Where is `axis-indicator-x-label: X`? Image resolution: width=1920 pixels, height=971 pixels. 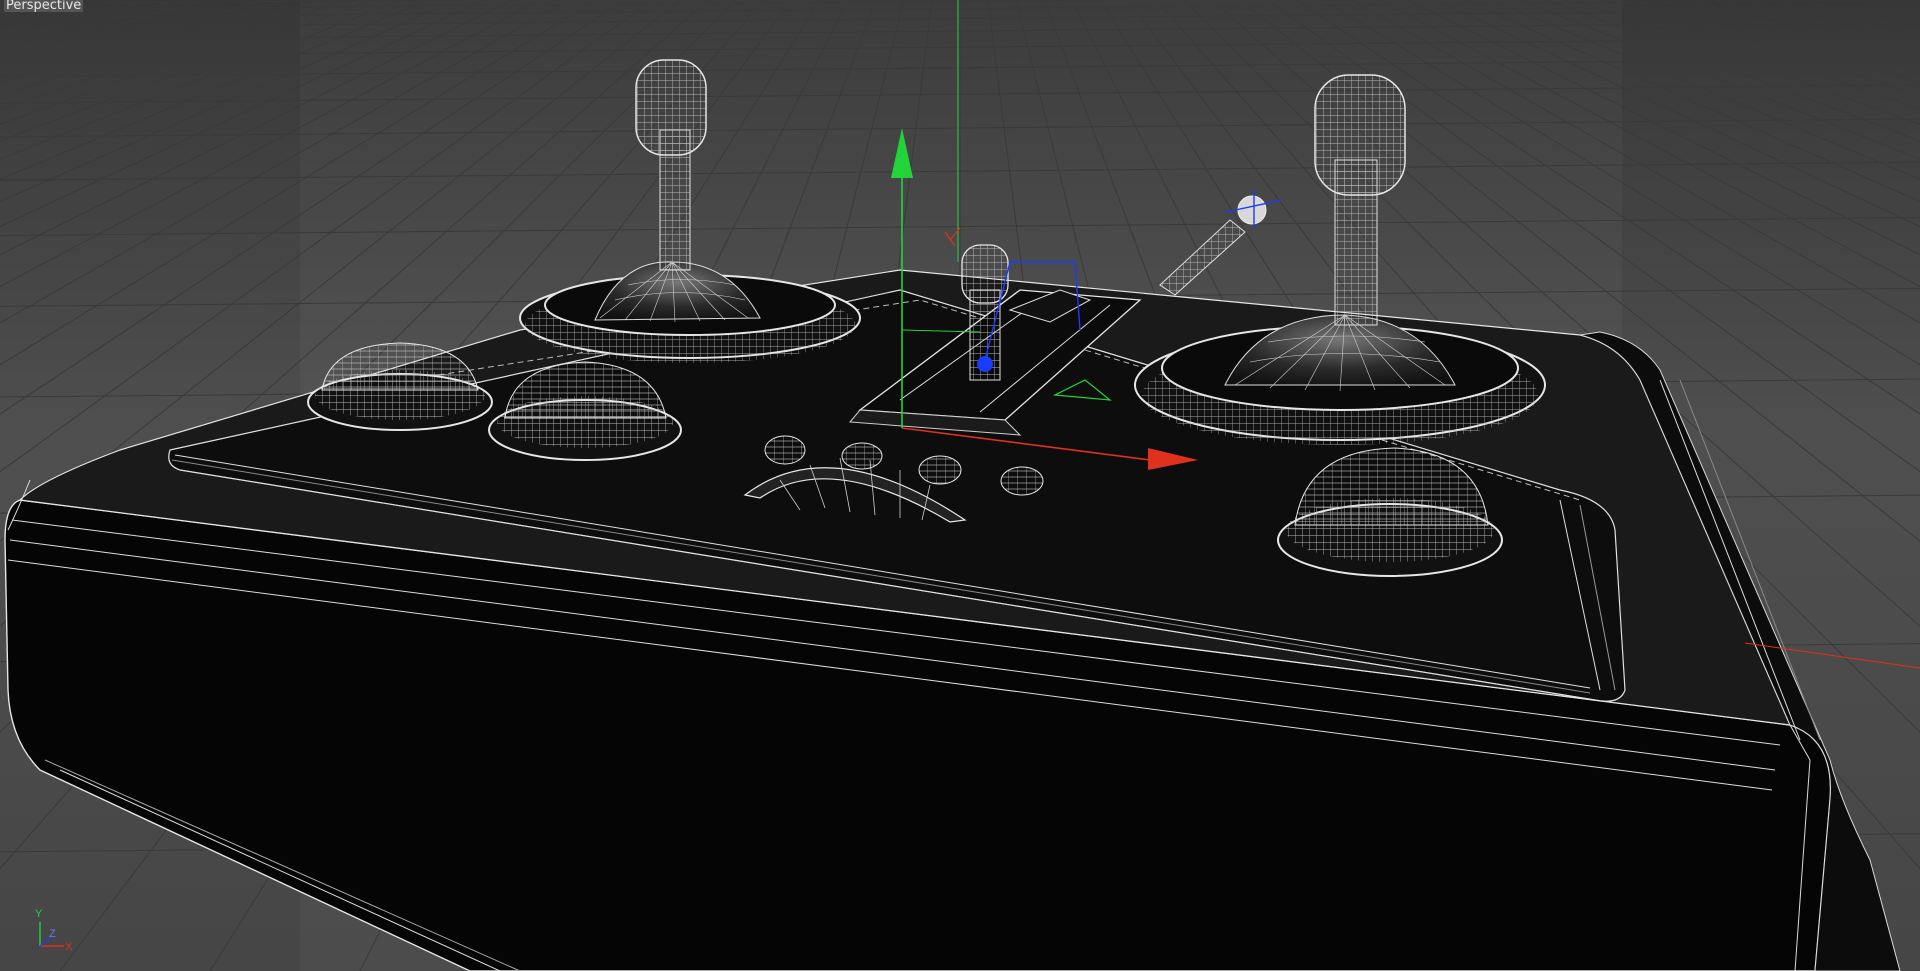 axis-indicator-x-label: X is located at coordinates (69, 947).